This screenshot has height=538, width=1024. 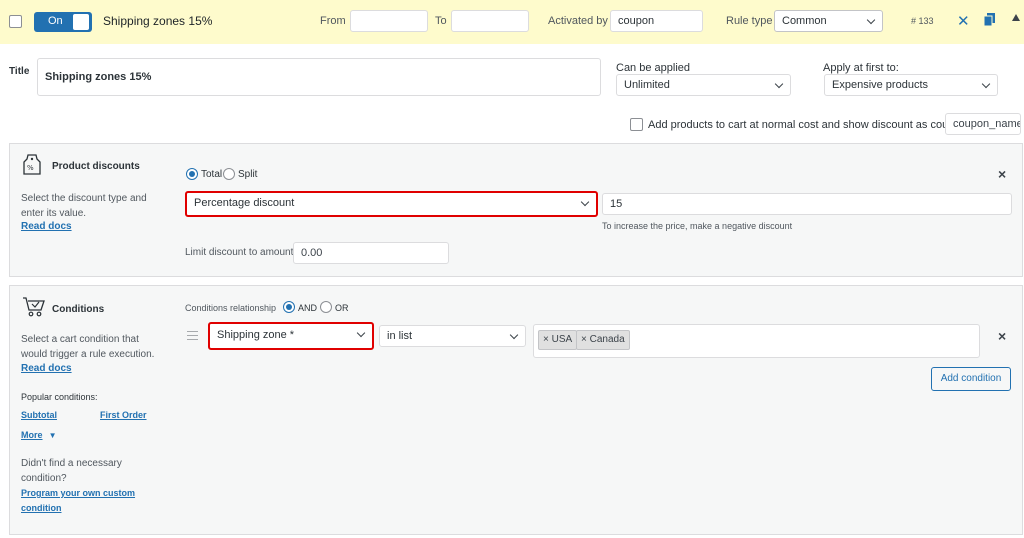 What do you see at coordinates (911, 85) in the screenshot?
I see `apply-first-select: Expensive products` at bounding box center [911, 85].